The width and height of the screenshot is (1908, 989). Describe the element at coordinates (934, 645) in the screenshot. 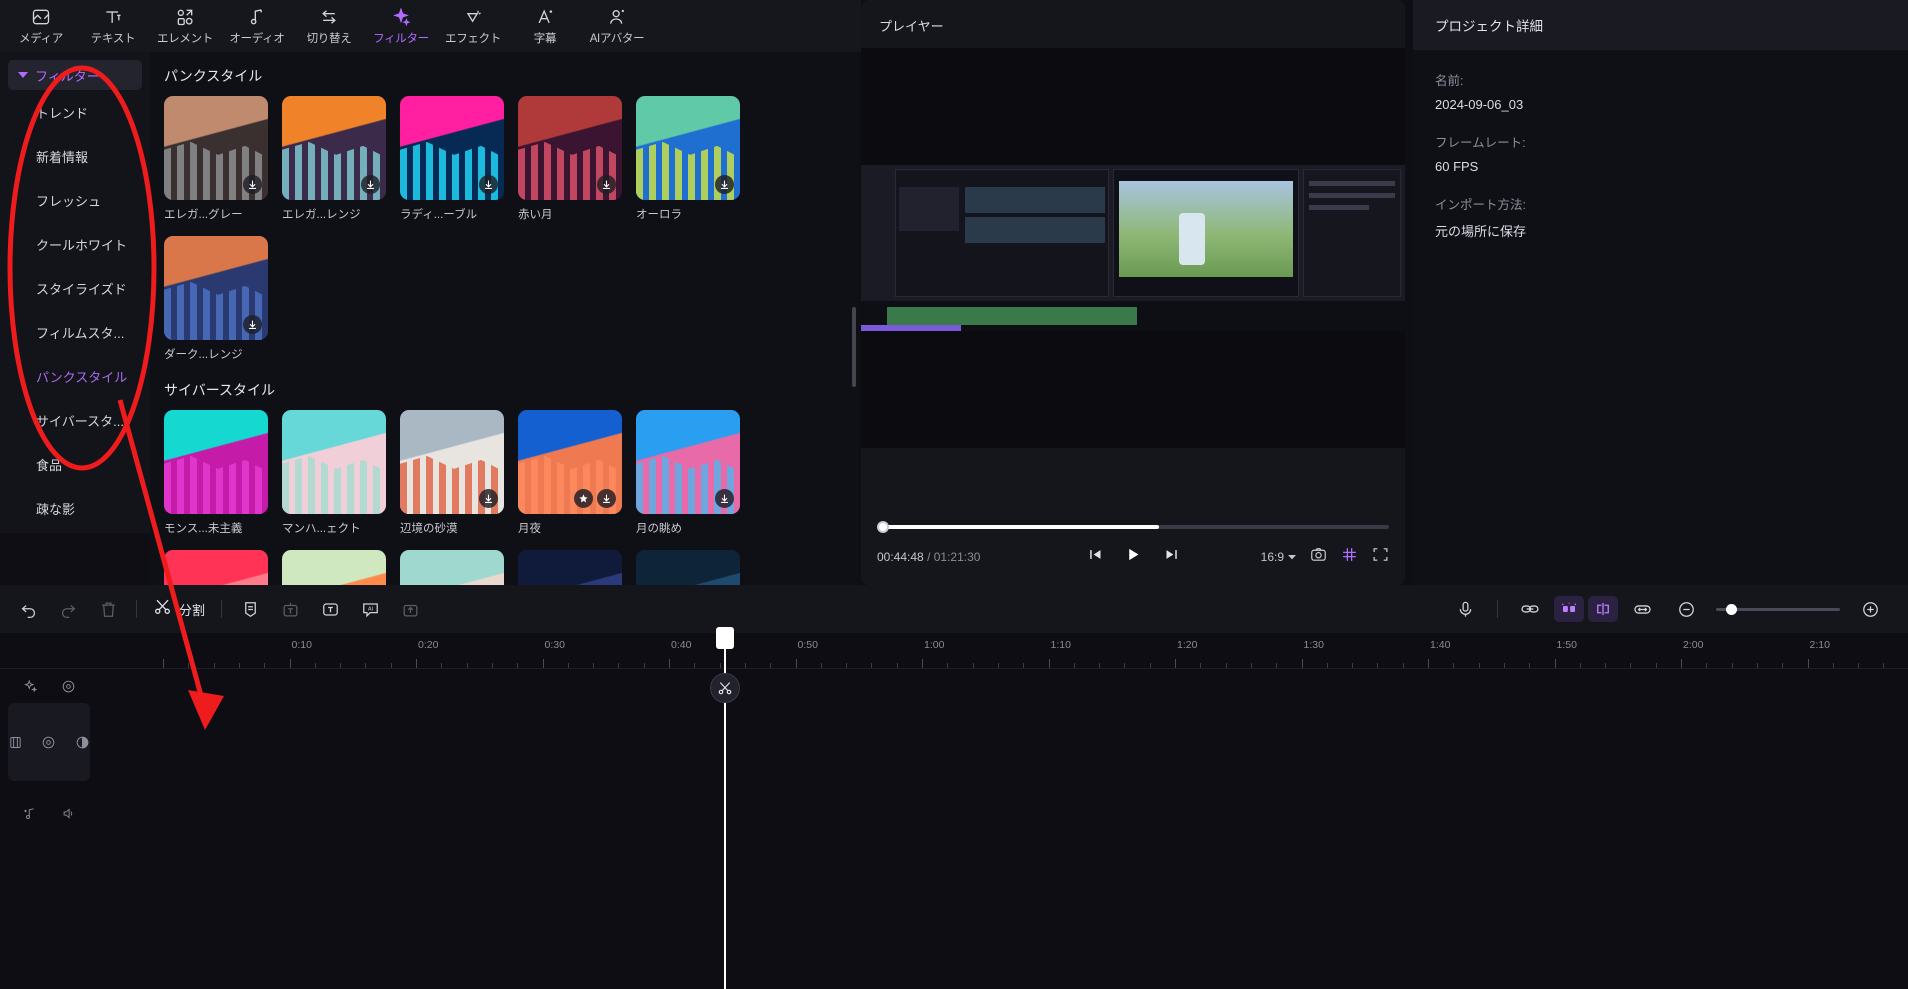

I see `ruler-label: 1:00` at that location.